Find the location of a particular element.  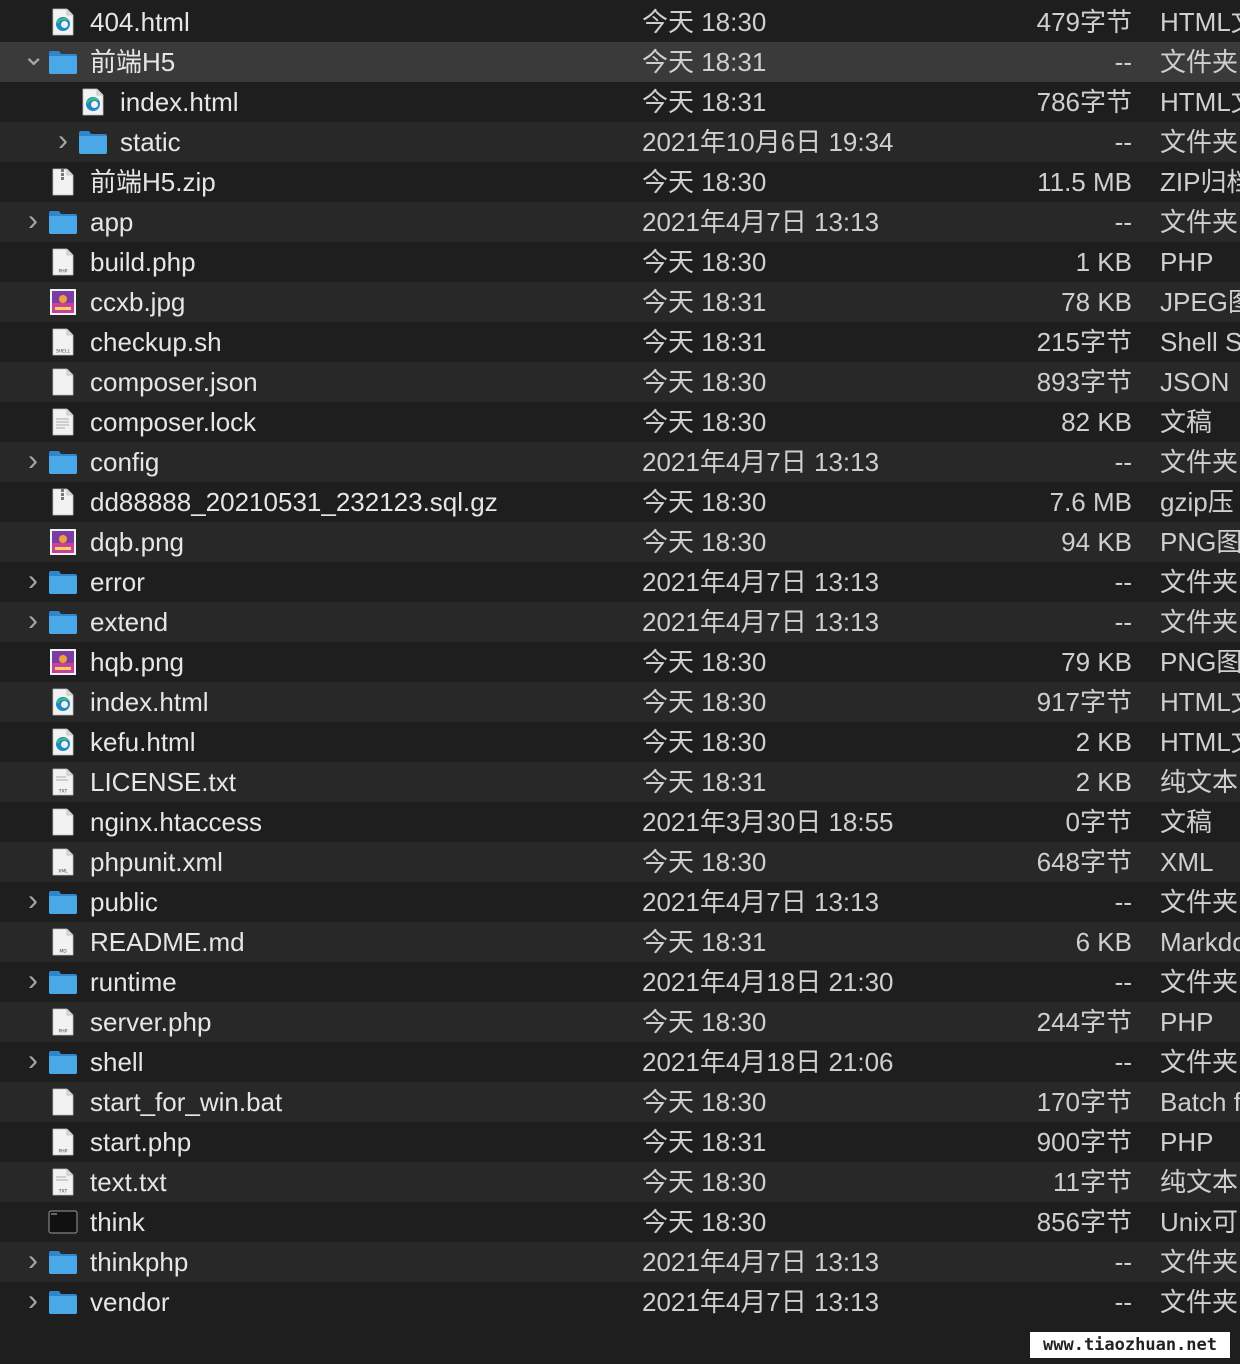

file-kind: Batch f is located at coordinates (1200, 1102).